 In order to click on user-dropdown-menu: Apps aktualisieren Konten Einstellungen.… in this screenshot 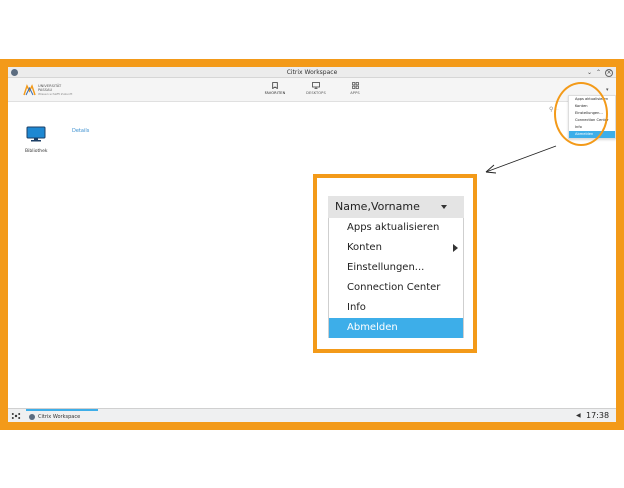, I will do `click(396, 278)`.